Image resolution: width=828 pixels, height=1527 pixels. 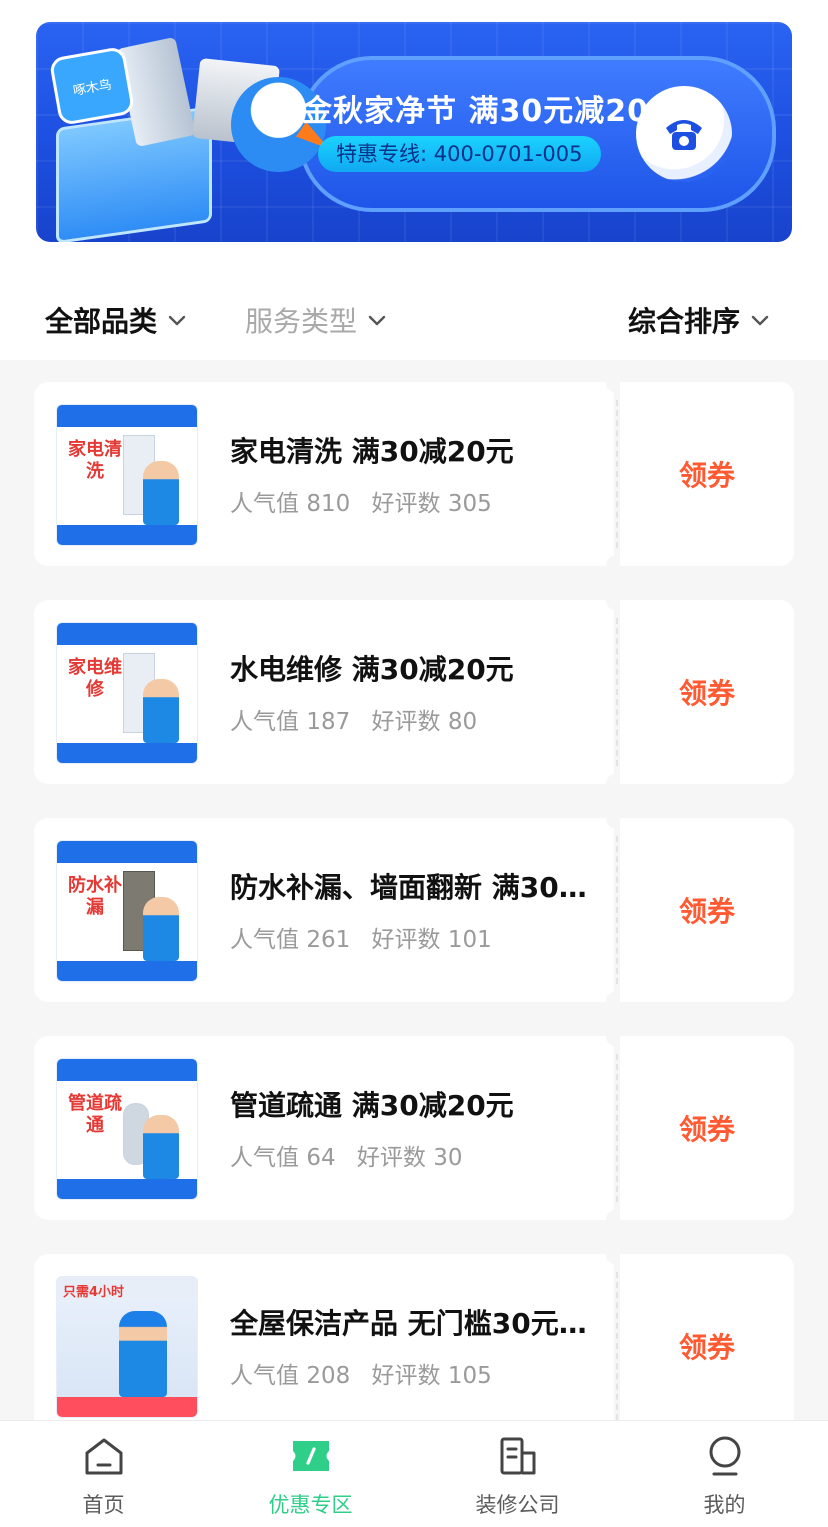 What do you see at coordinates (517, 1505) in the screenshot?
I see `tab-label: 装修公司` at bounding box center [517, 1505].